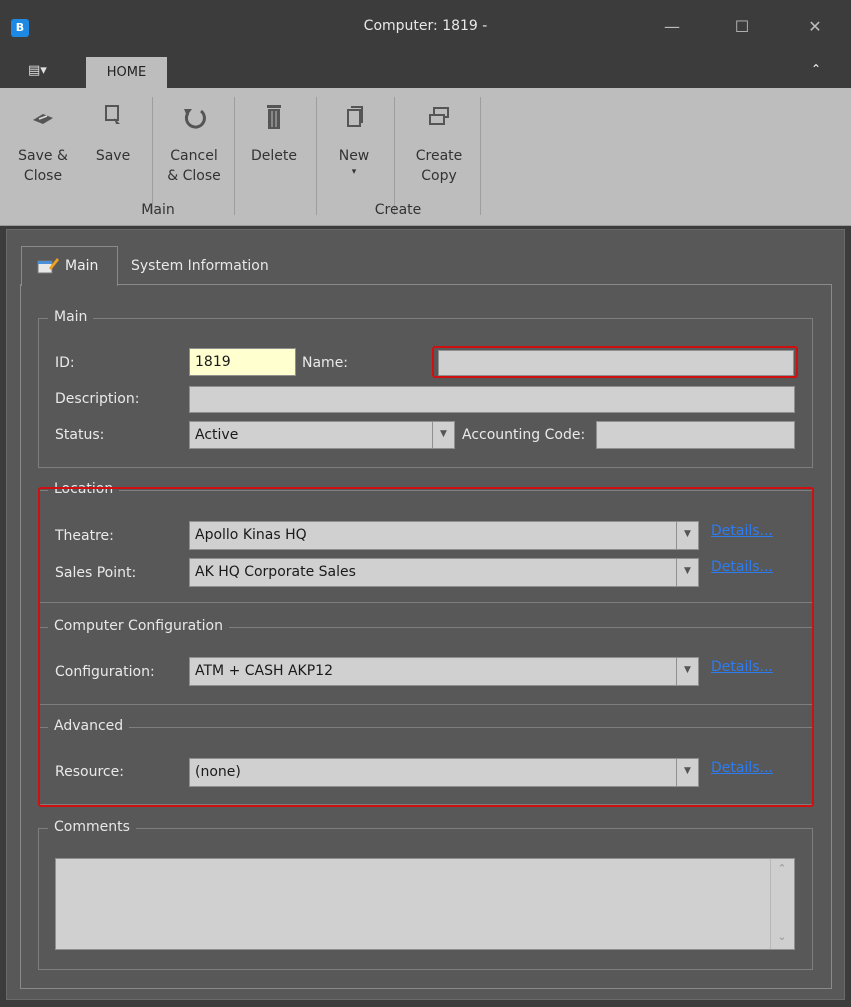  I want to click on new-button: New ▾, so click(354, 148).